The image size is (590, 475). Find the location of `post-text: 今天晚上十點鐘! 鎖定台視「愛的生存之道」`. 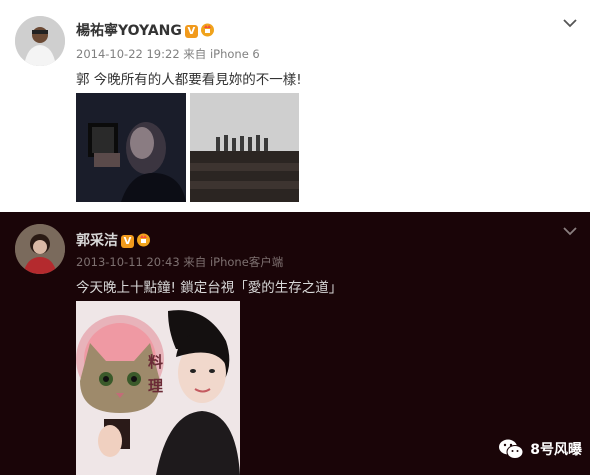

post-text: 今天晚上十點鐘! 鎖定台視「愛的生存之道」 is located at coordinates (209, 288).